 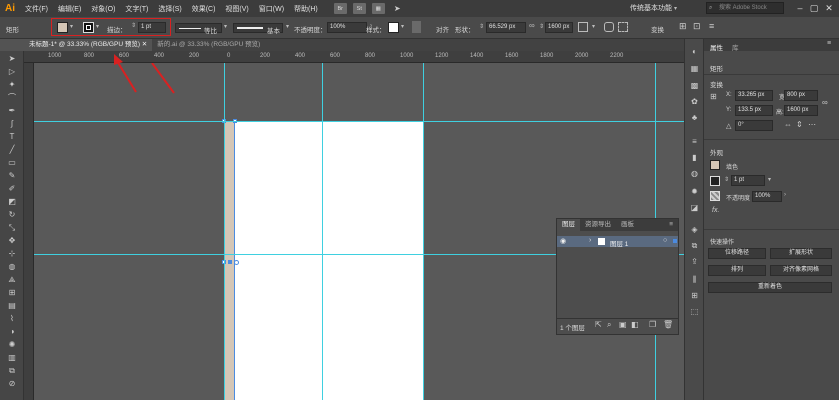 What do you see at coordinates (12, 150) in the screenshot?
I see `line-tool-icon: ╱` at bounding box center [12, 150].